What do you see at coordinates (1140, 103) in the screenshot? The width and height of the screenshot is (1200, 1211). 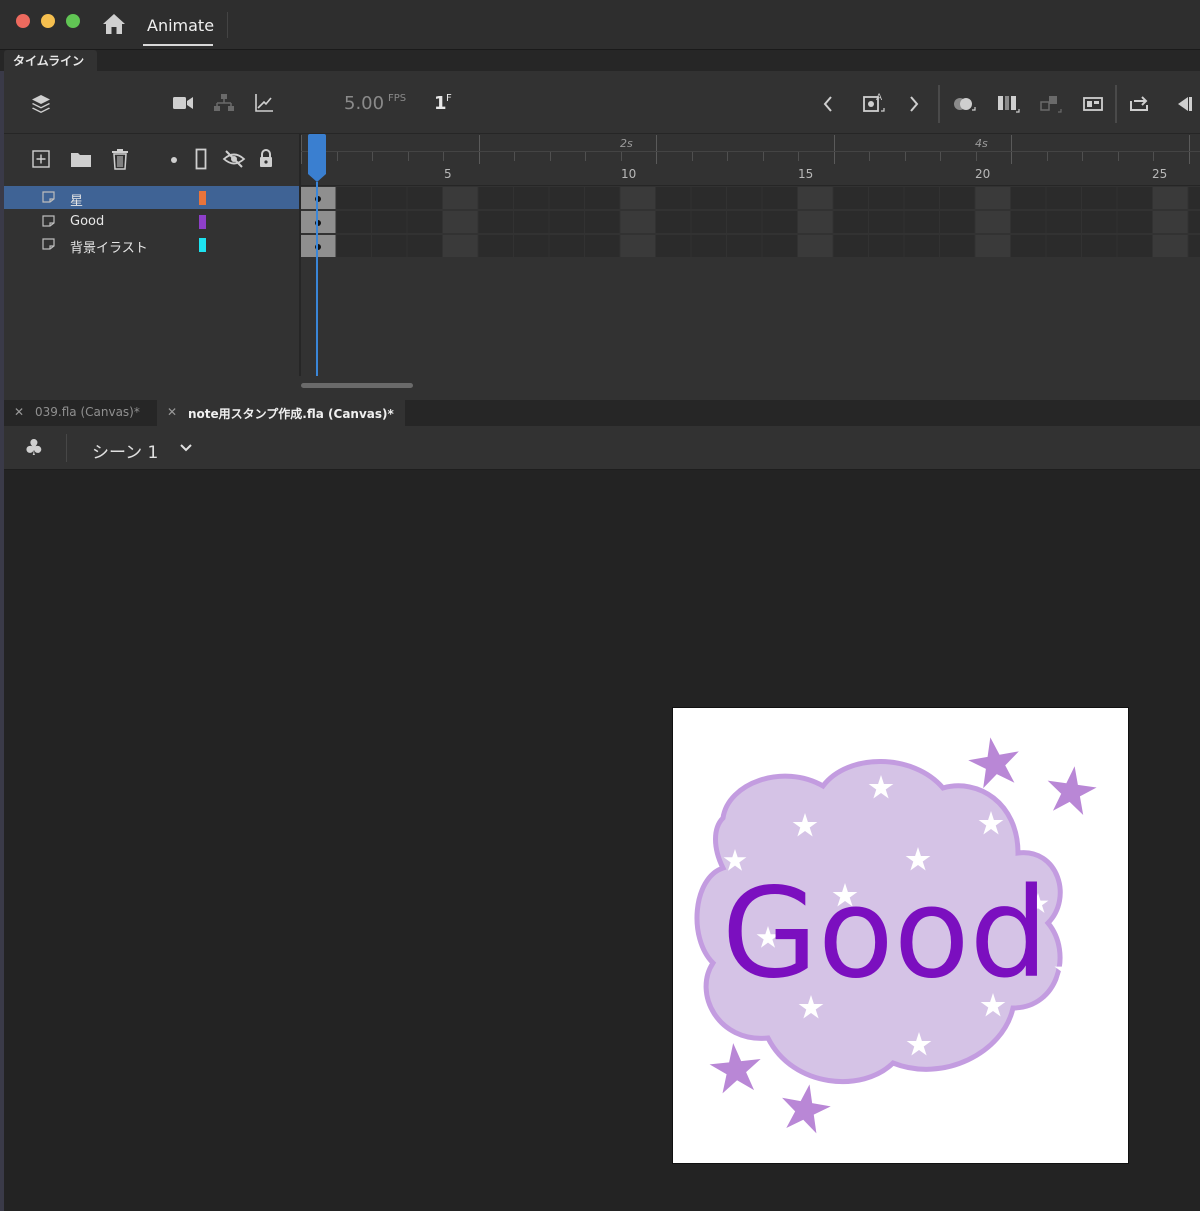 I see `loop-icon` at bounding box center [1140, 103].